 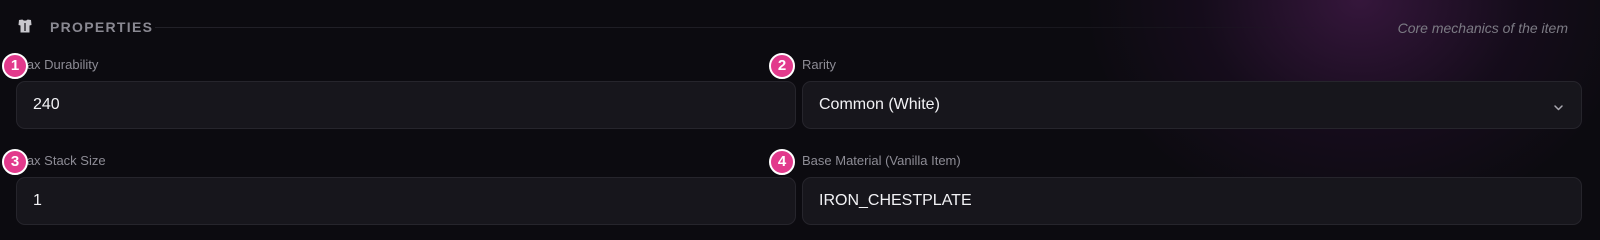 I want to click on max-stack-size-label: Max Stack Size, so click(x=61, y=160).